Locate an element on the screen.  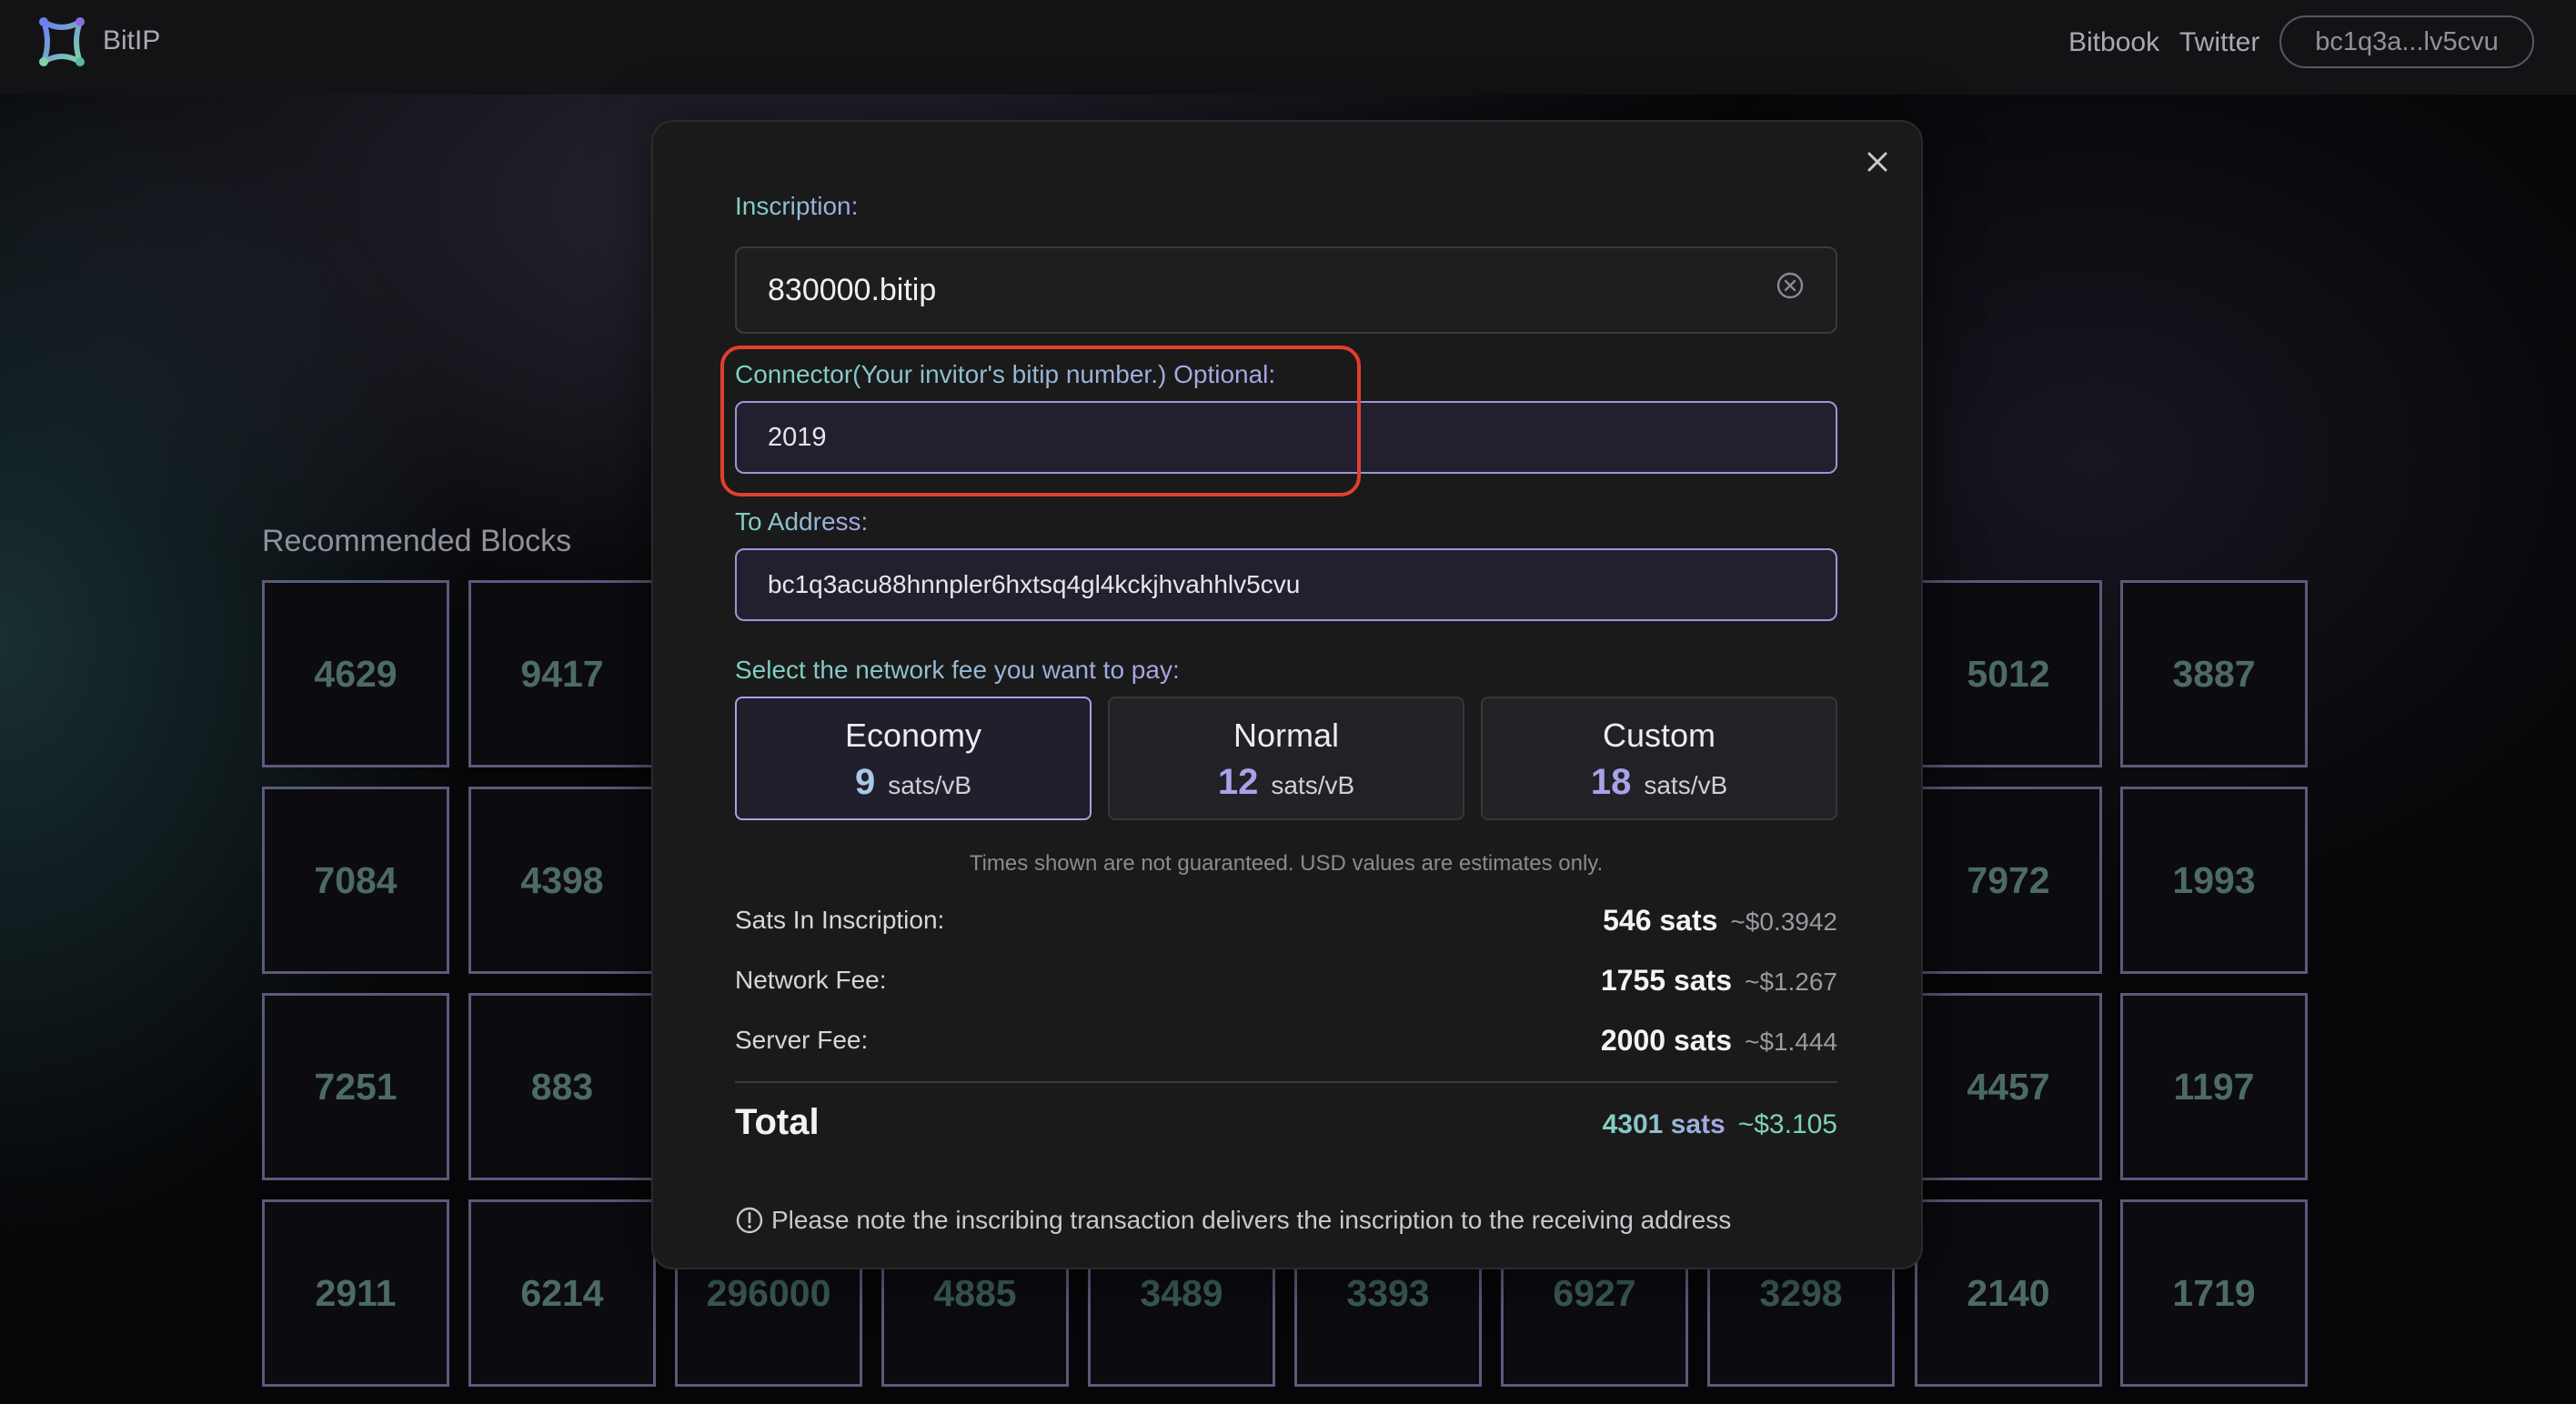
cost-usd: ~$1.444 is located at coordinates (1791, 1042).